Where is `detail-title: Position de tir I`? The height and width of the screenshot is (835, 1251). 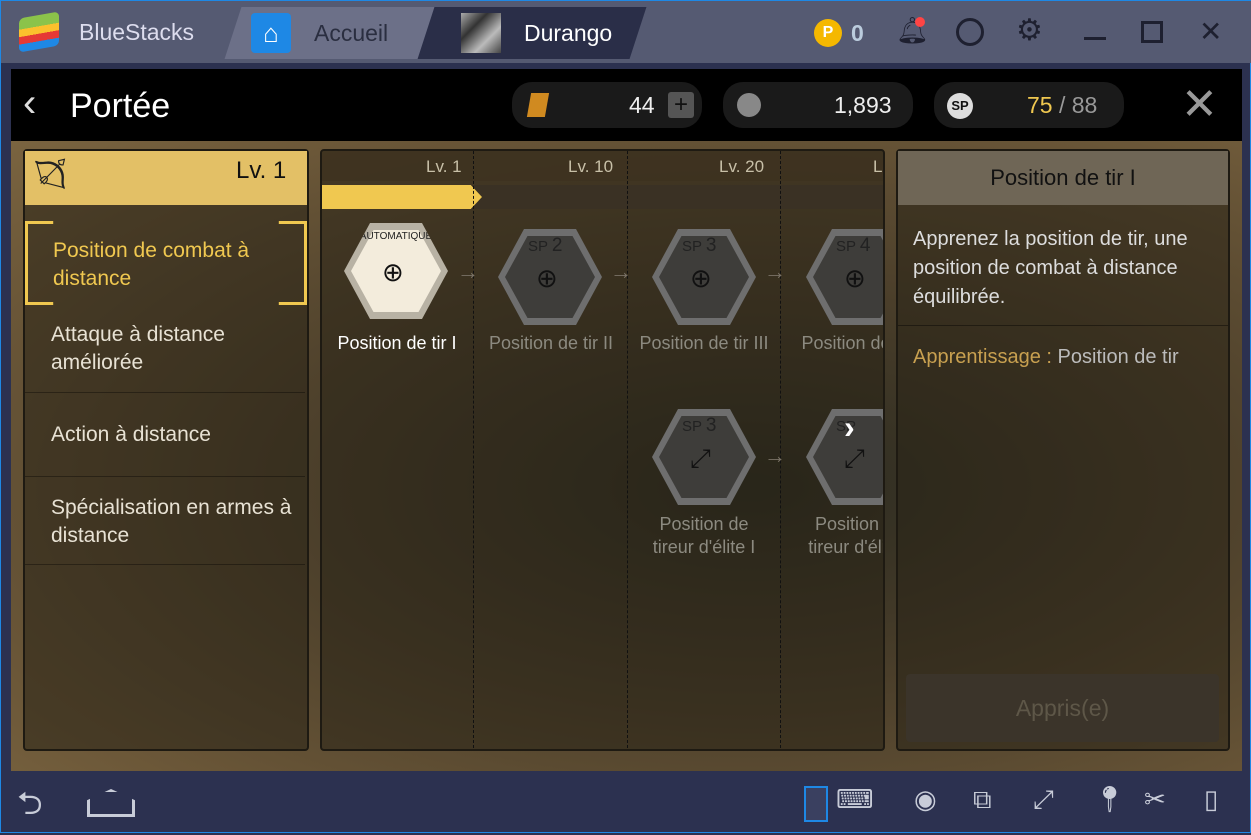
detail-title: Position de tir I is located at coordinates (1063, 177).